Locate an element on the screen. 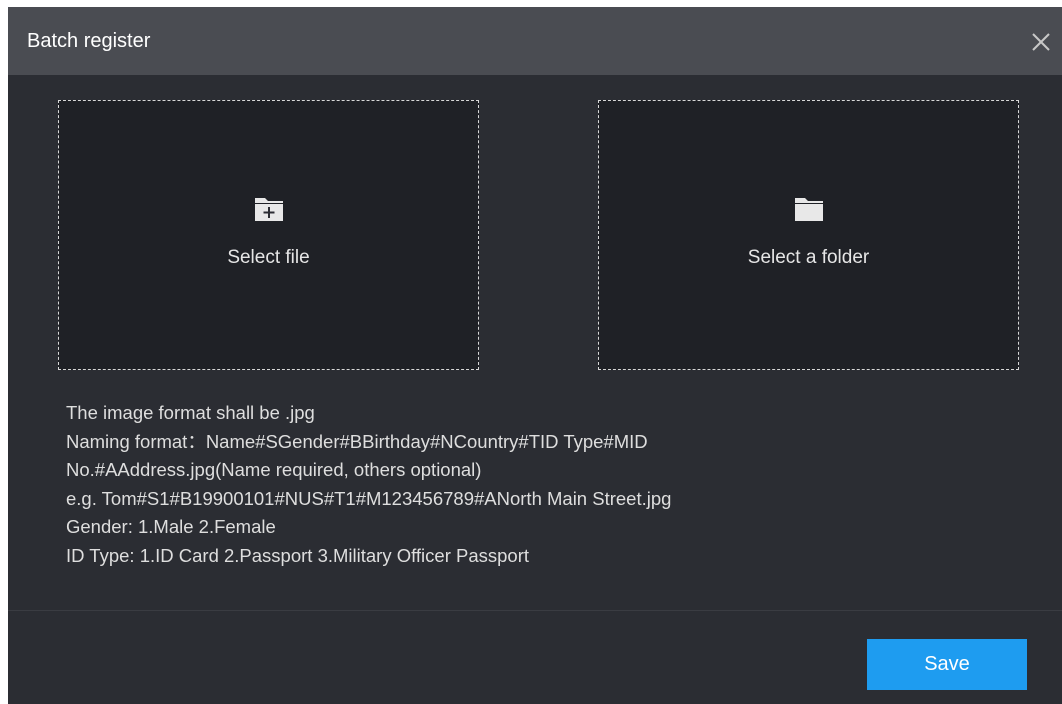 This screenshot has width=1062, height=704. folder-plus-icon is located at coordinates (269, 209).